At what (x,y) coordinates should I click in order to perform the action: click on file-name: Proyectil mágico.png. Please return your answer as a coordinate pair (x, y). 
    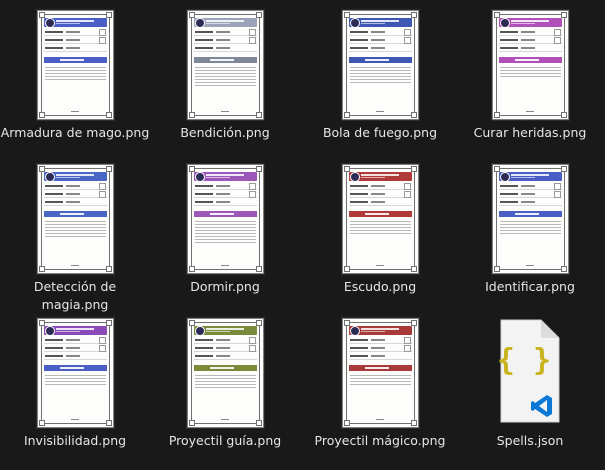
    Looking at the image, I should click on (380, 440).